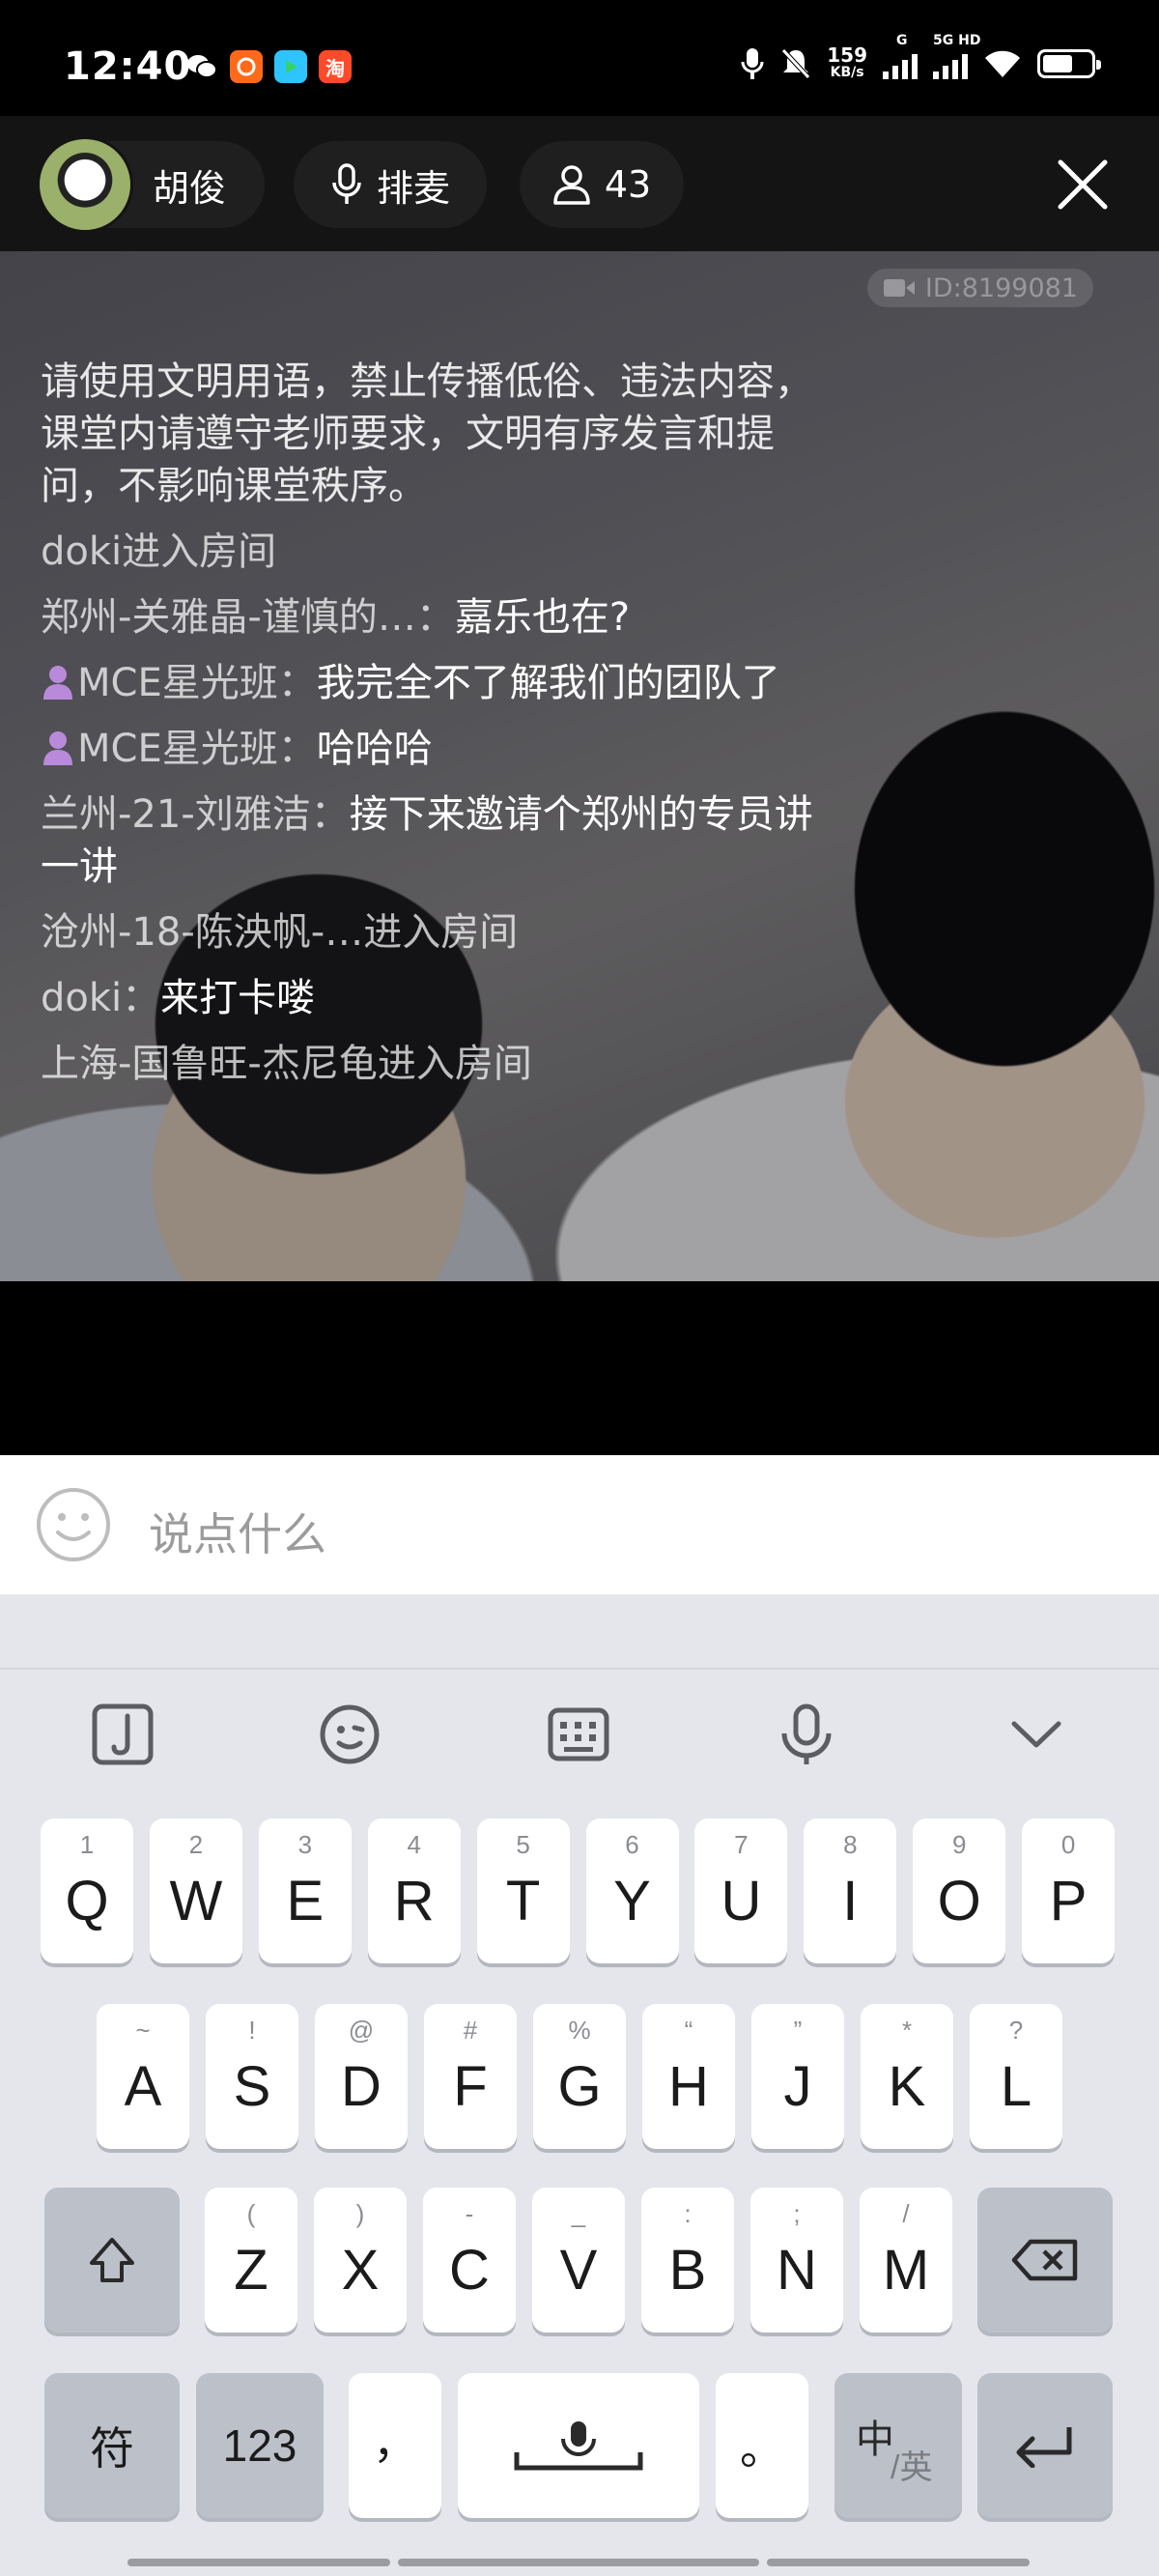 This screenshot has height=2576, width=1159. Describe the element at coordinates (360, 2270) in the screenshot. I see `key-label: X` at that location.